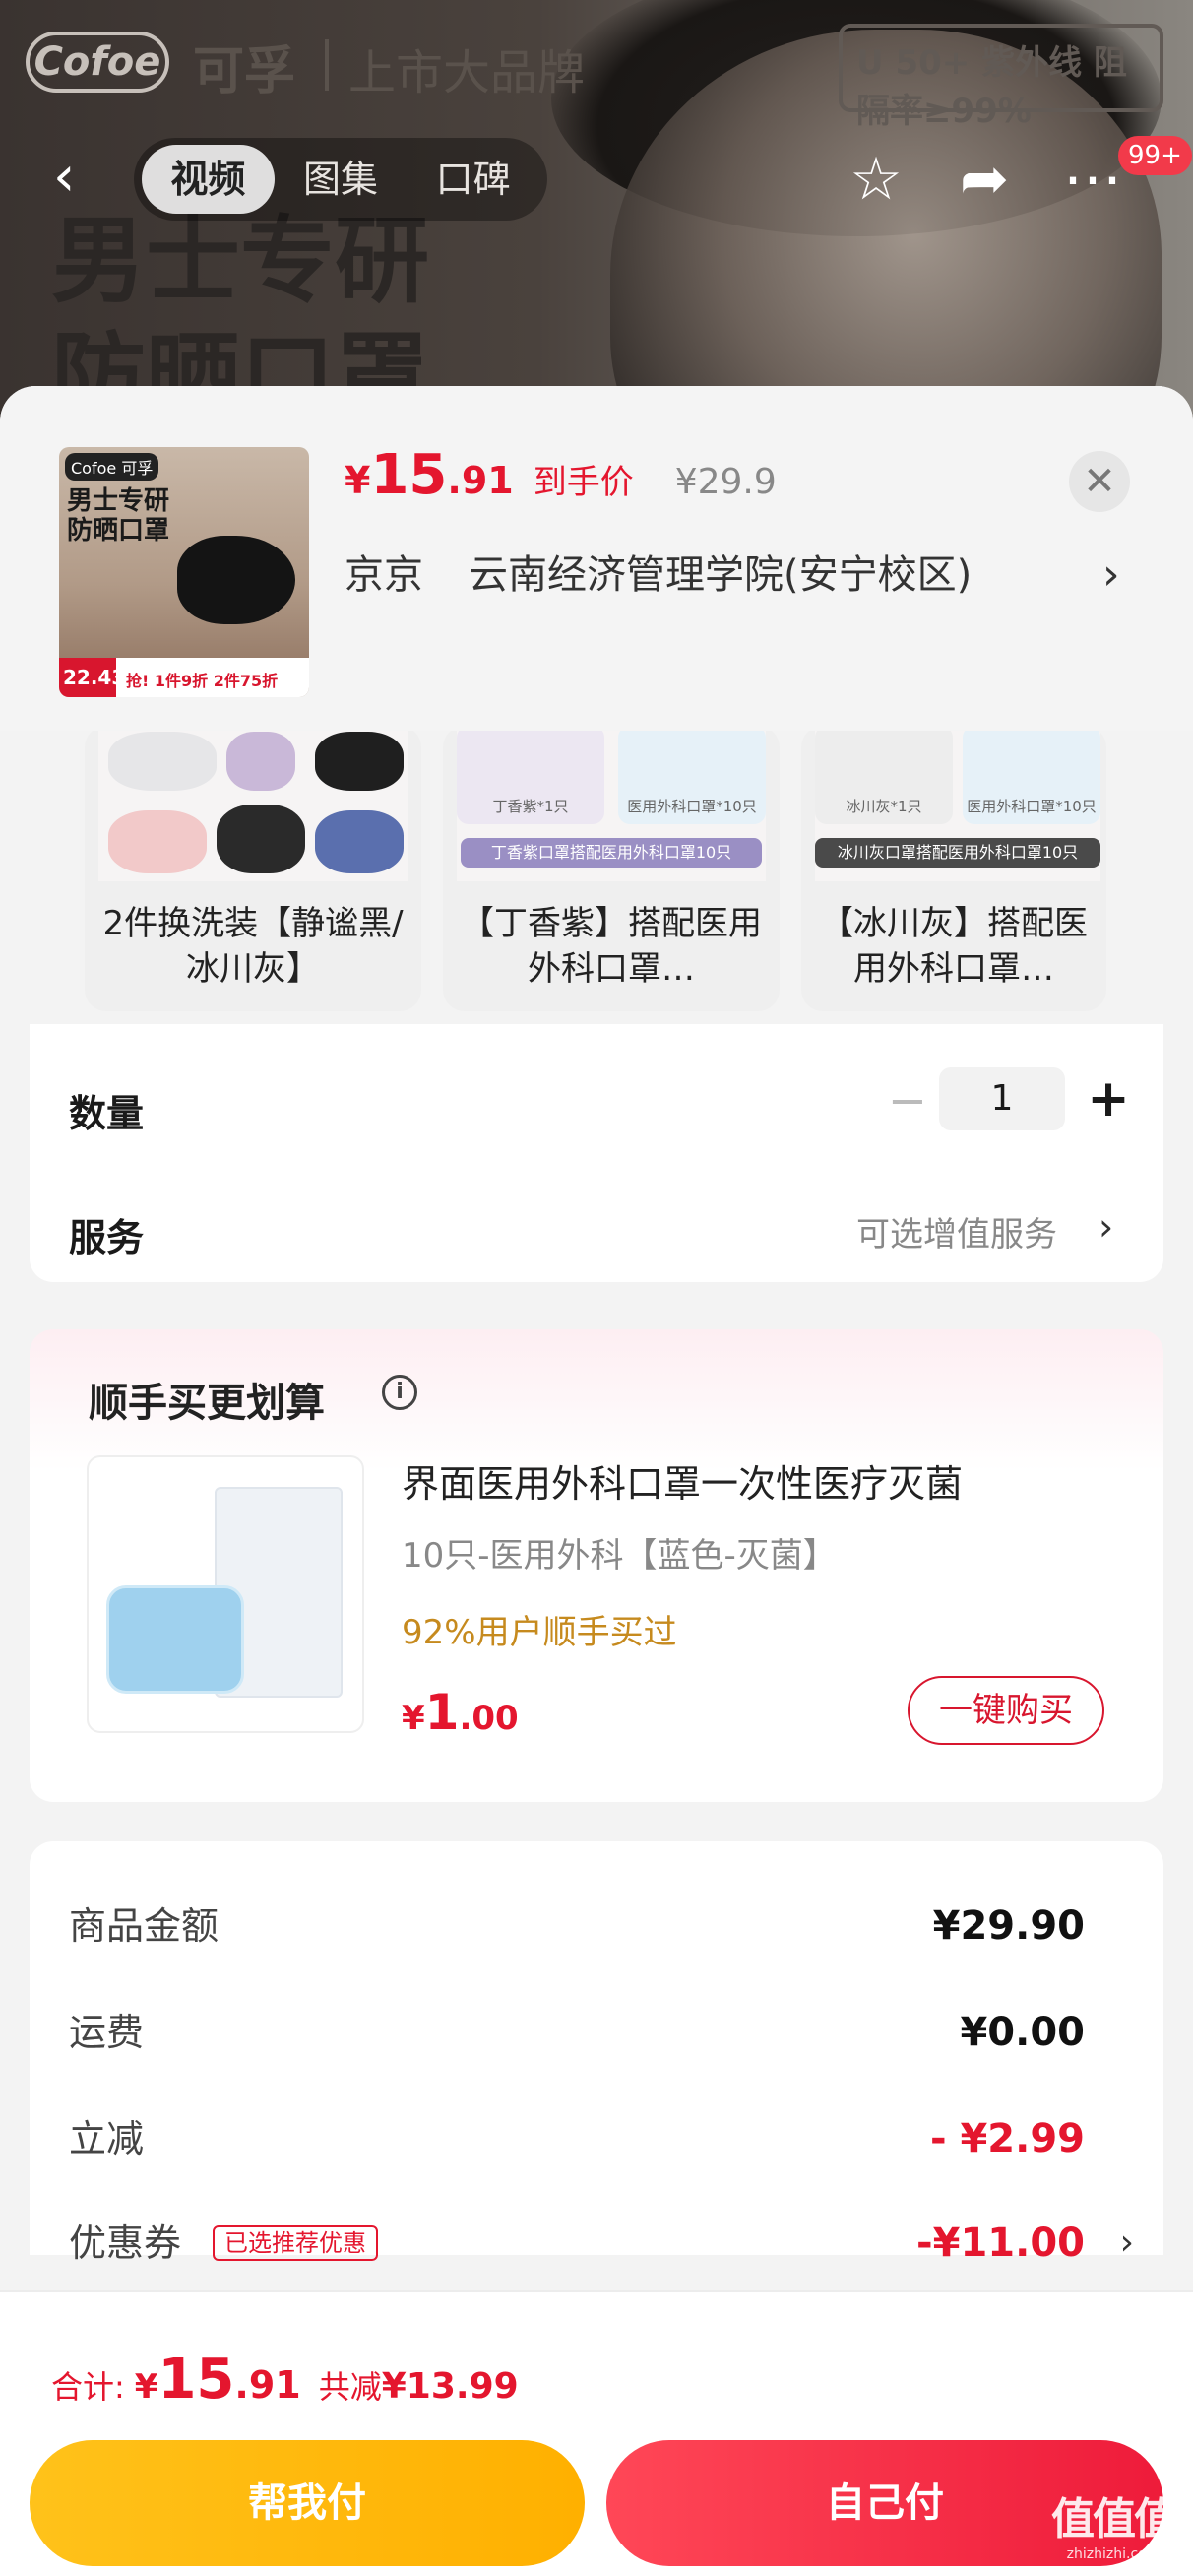 The height and width of the screenshot is (2576, 1193). I want to click on quantity-decrease-button: −, so click(907, 1100).